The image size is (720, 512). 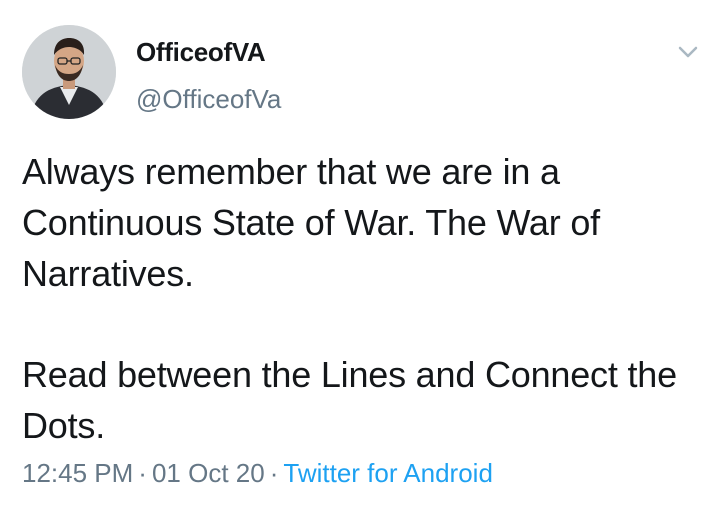 I want to click on tweet-time: 12:45 PM, so click(x=77, y=473).